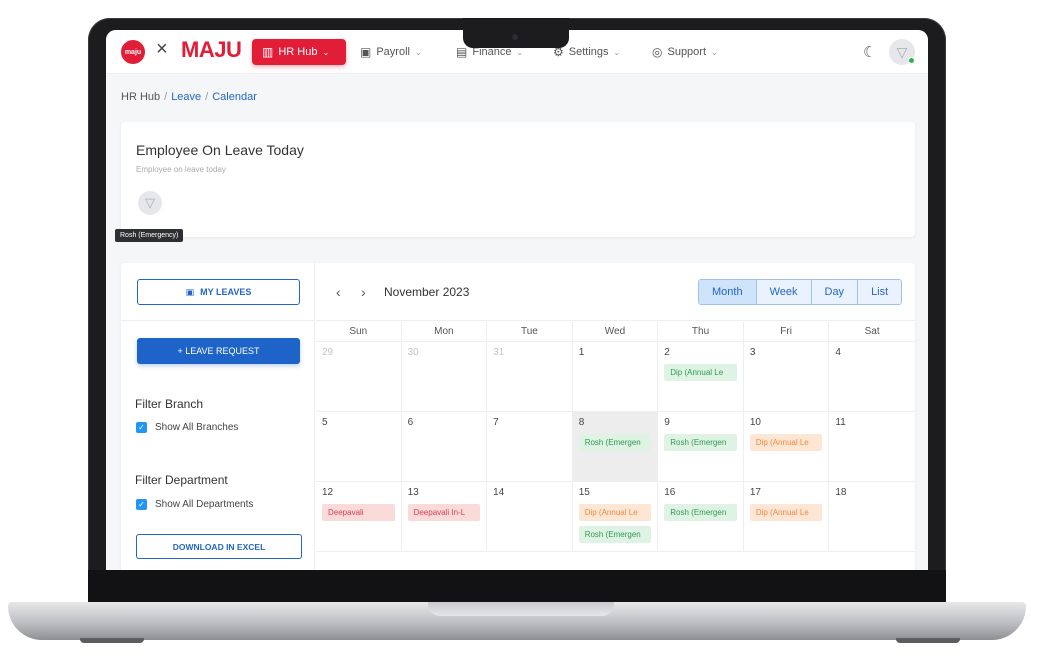 This screenshot has height=659, width=1040. Describe the element at coordinates (728, 292) in the screenshot. I see `view-month-button: Month` at that location.